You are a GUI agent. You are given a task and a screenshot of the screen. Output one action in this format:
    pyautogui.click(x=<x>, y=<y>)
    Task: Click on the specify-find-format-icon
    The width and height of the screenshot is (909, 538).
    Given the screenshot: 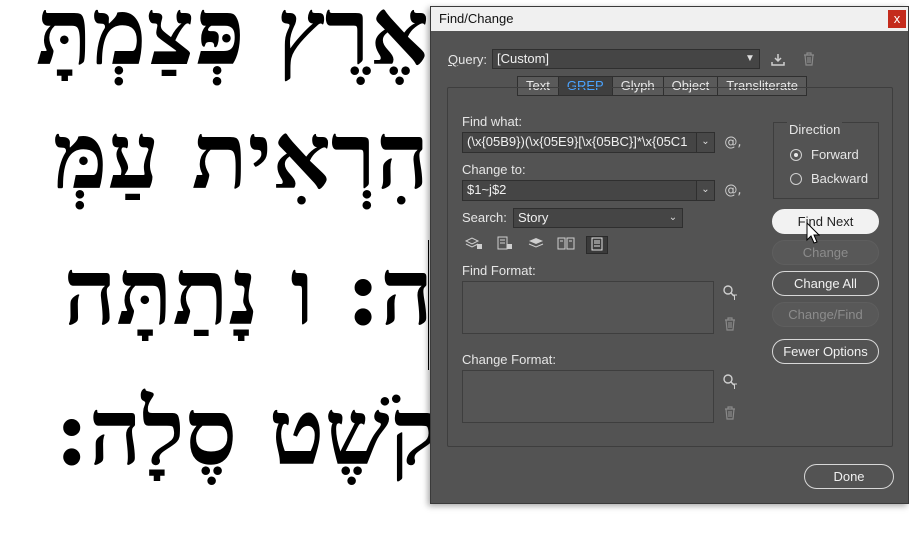 What is the action you would take?
    pyautogui.click(x=730, y=294)
    